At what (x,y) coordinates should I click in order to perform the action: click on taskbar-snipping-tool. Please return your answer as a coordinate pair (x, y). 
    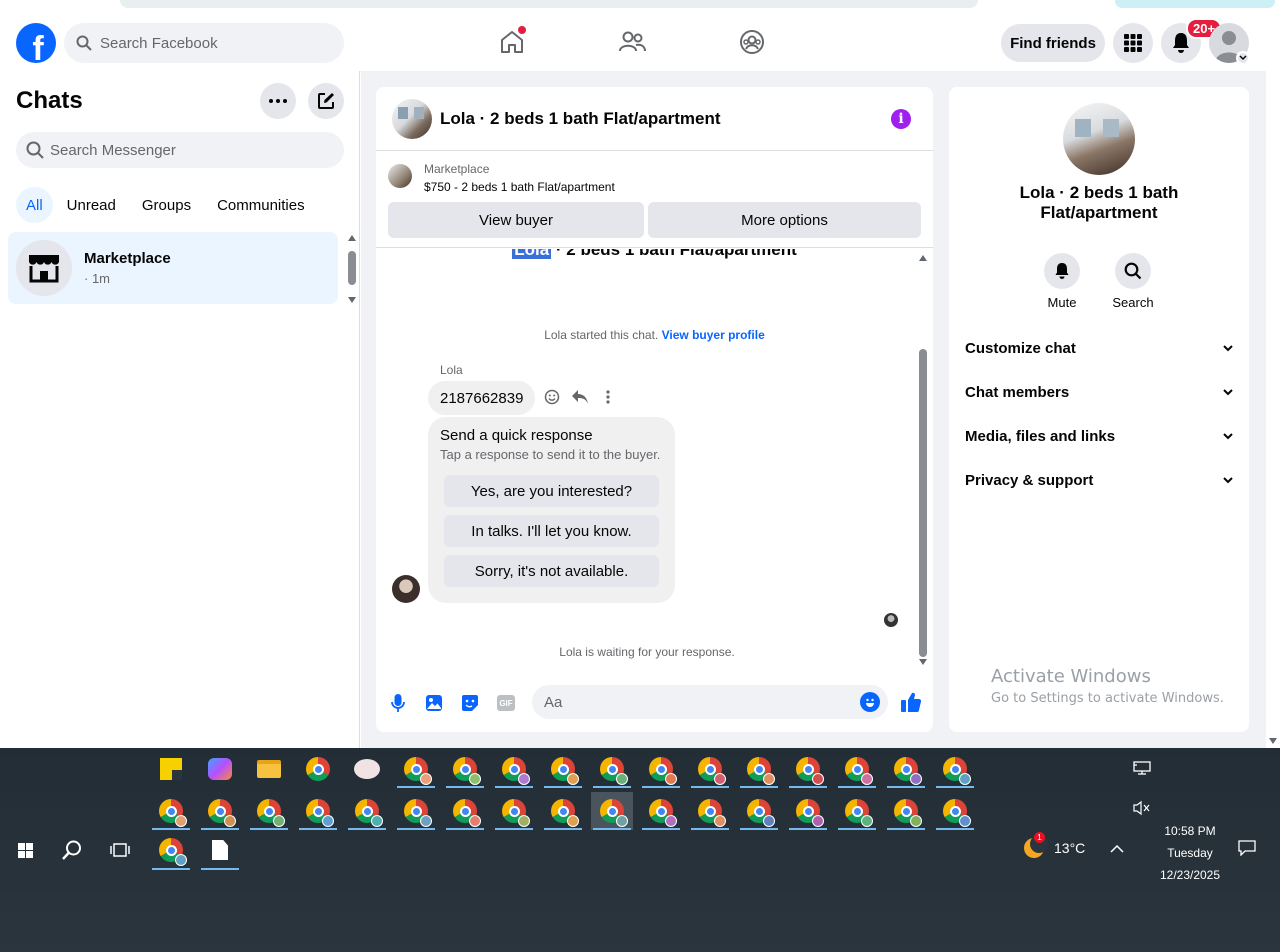
    Looking at the image, I should click on (367, 769).